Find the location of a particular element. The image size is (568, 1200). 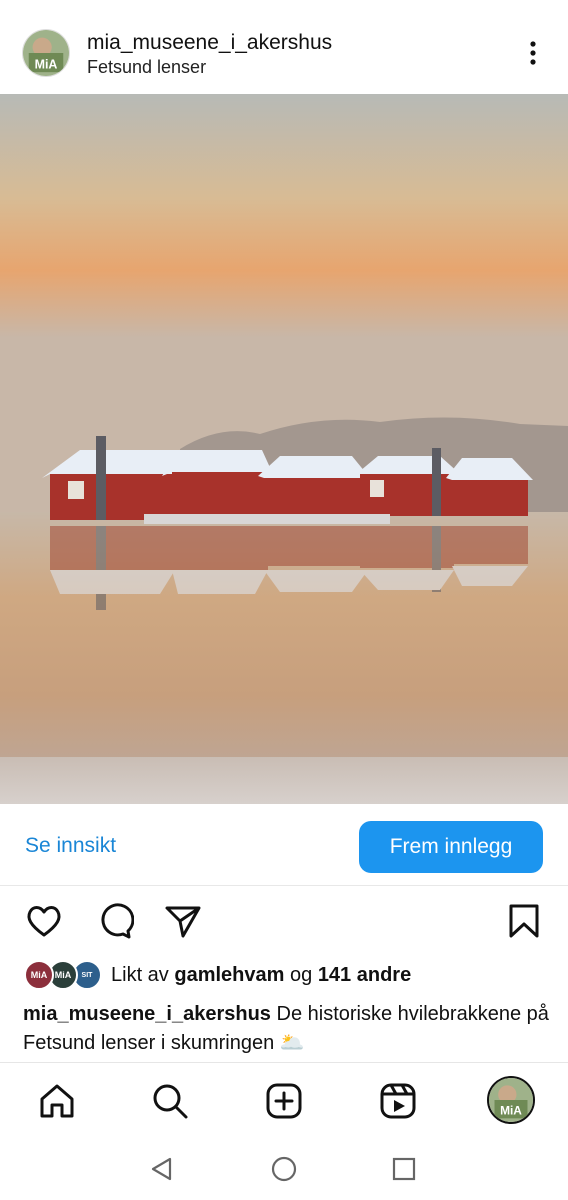

post-actions is located at coordinates (284, 922).